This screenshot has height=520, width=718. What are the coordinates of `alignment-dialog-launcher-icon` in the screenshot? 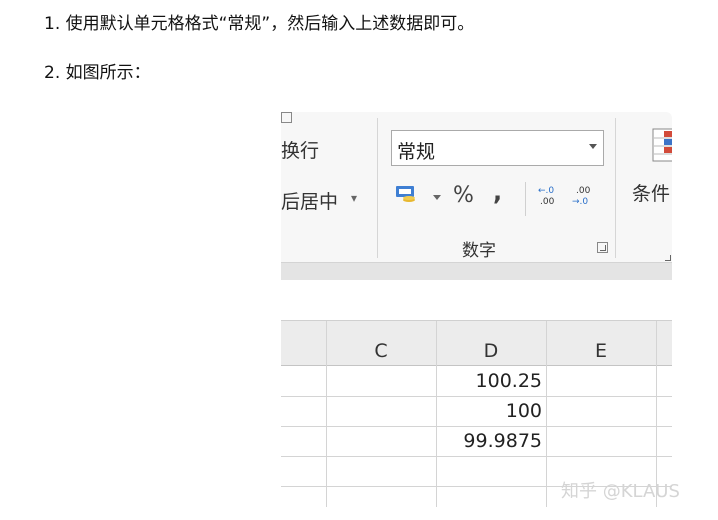 It's located at (286, 117).